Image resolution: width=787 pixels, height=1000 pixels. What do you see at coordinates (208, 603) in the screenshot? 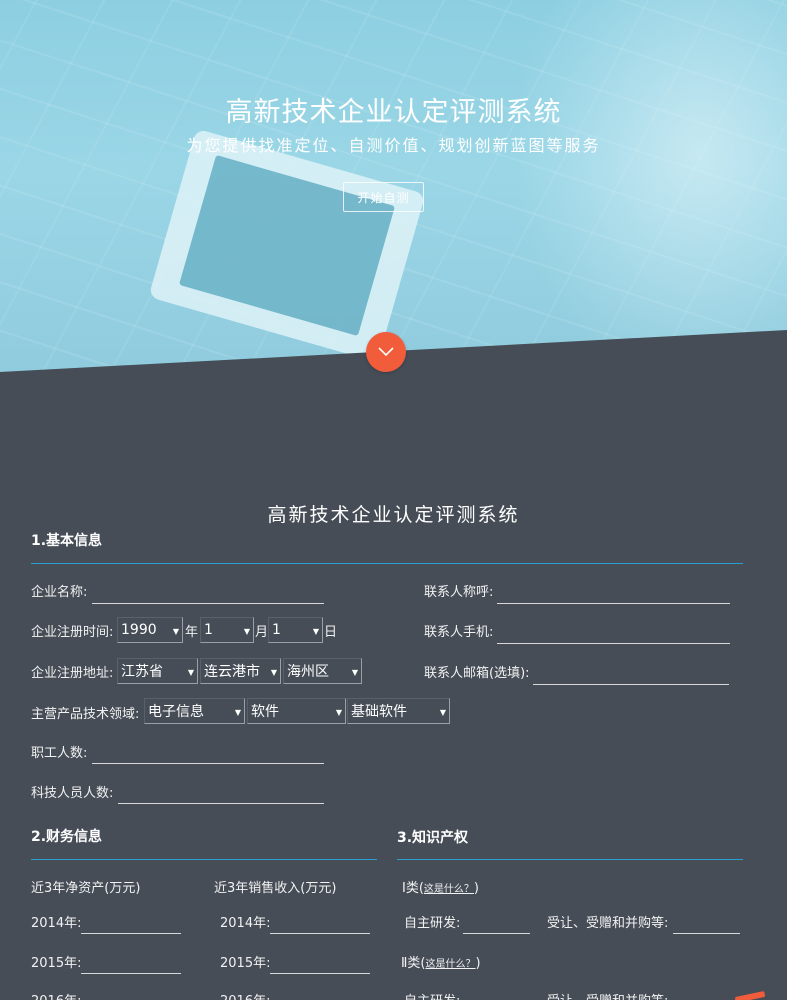
I see `company-name-input` at bounding box center [208, 603].